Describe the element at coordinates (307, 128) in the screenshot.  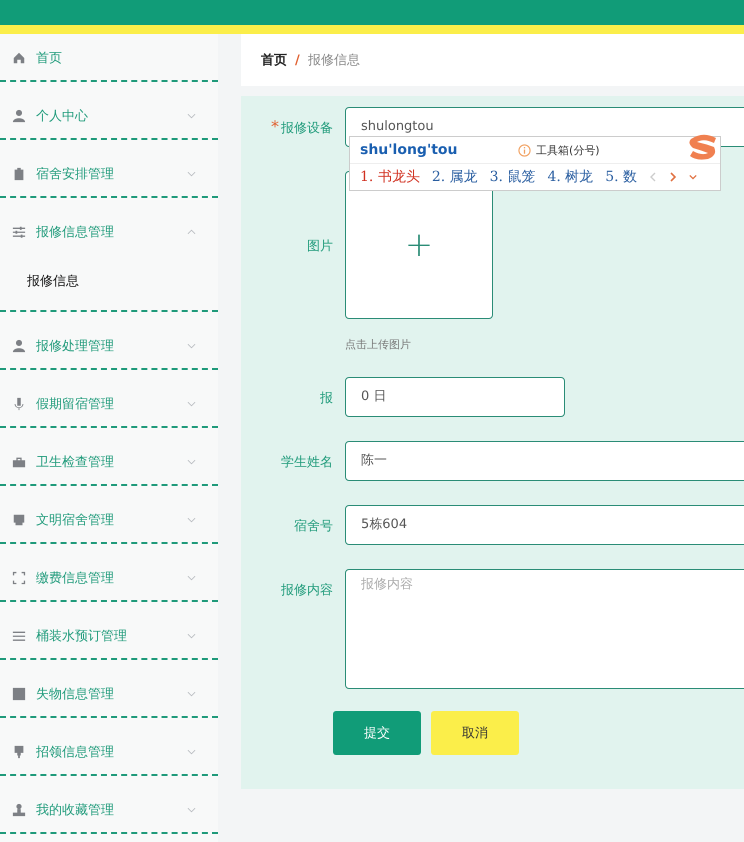
I see `field-label: 报修设备` at that location.